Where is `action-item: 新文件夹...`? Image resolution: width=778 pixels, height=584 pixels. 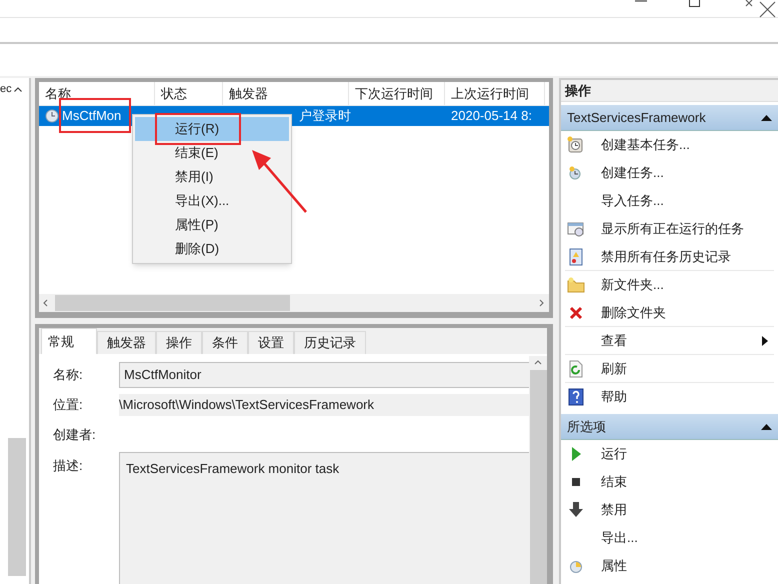
action-item: 新文件夹... is located at coordinates (669, 285).